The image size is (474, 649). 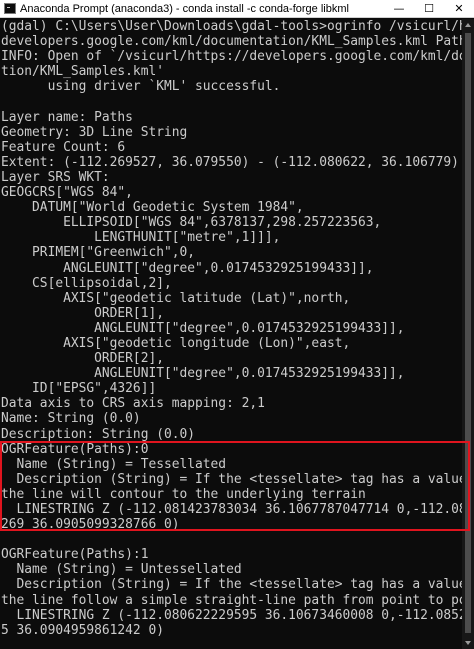 What do you see at coordinates (82, 72) in the screenshot?
I see `terminal-line: tion/KML_Samples.kml'` at bounding box center [82, 72].